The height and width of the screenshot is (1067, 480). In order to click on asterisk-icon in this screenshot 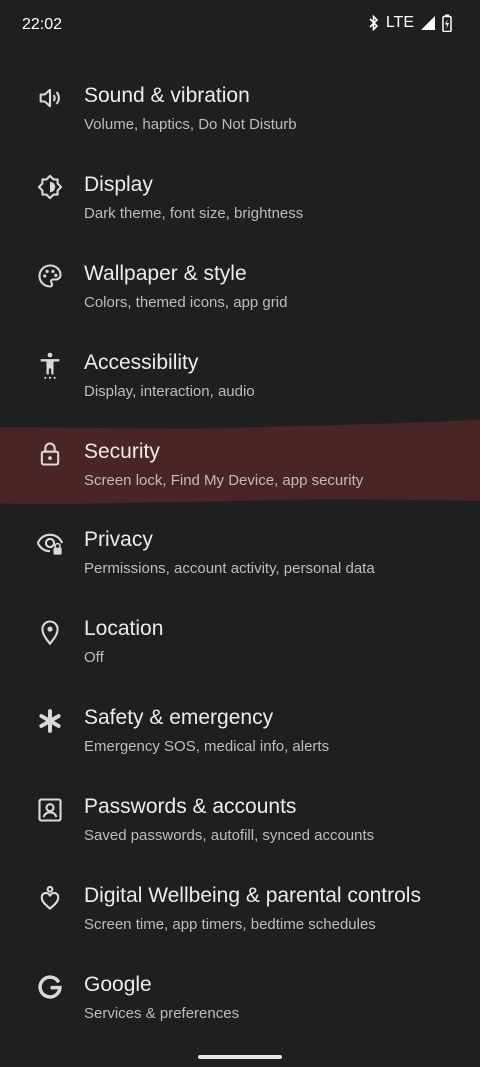, I will do `click(50, 721)`.